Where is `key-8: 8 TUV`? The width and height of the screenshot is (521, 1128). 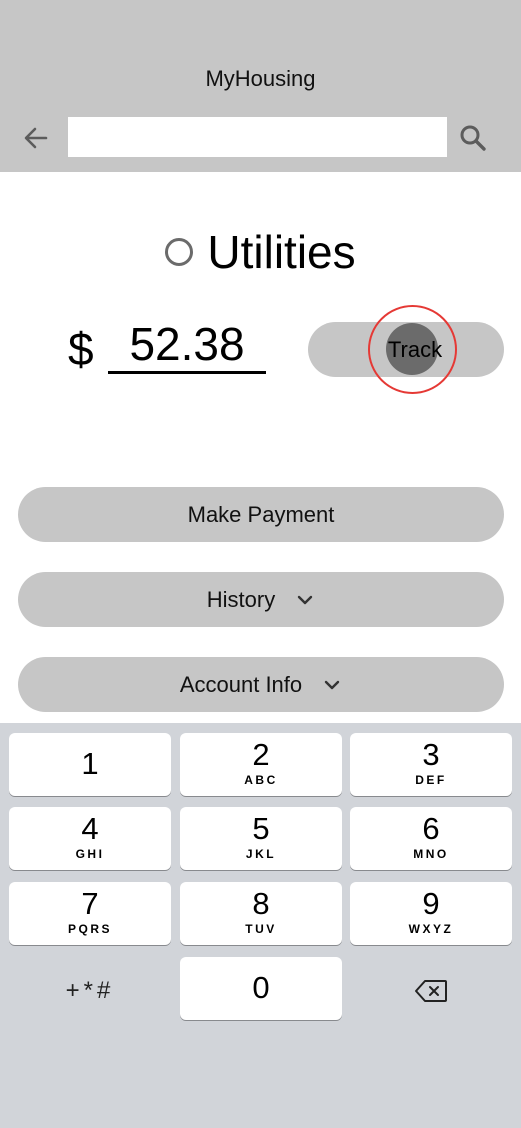
key-8: 8 TUV is located at coordinates (261, 913).